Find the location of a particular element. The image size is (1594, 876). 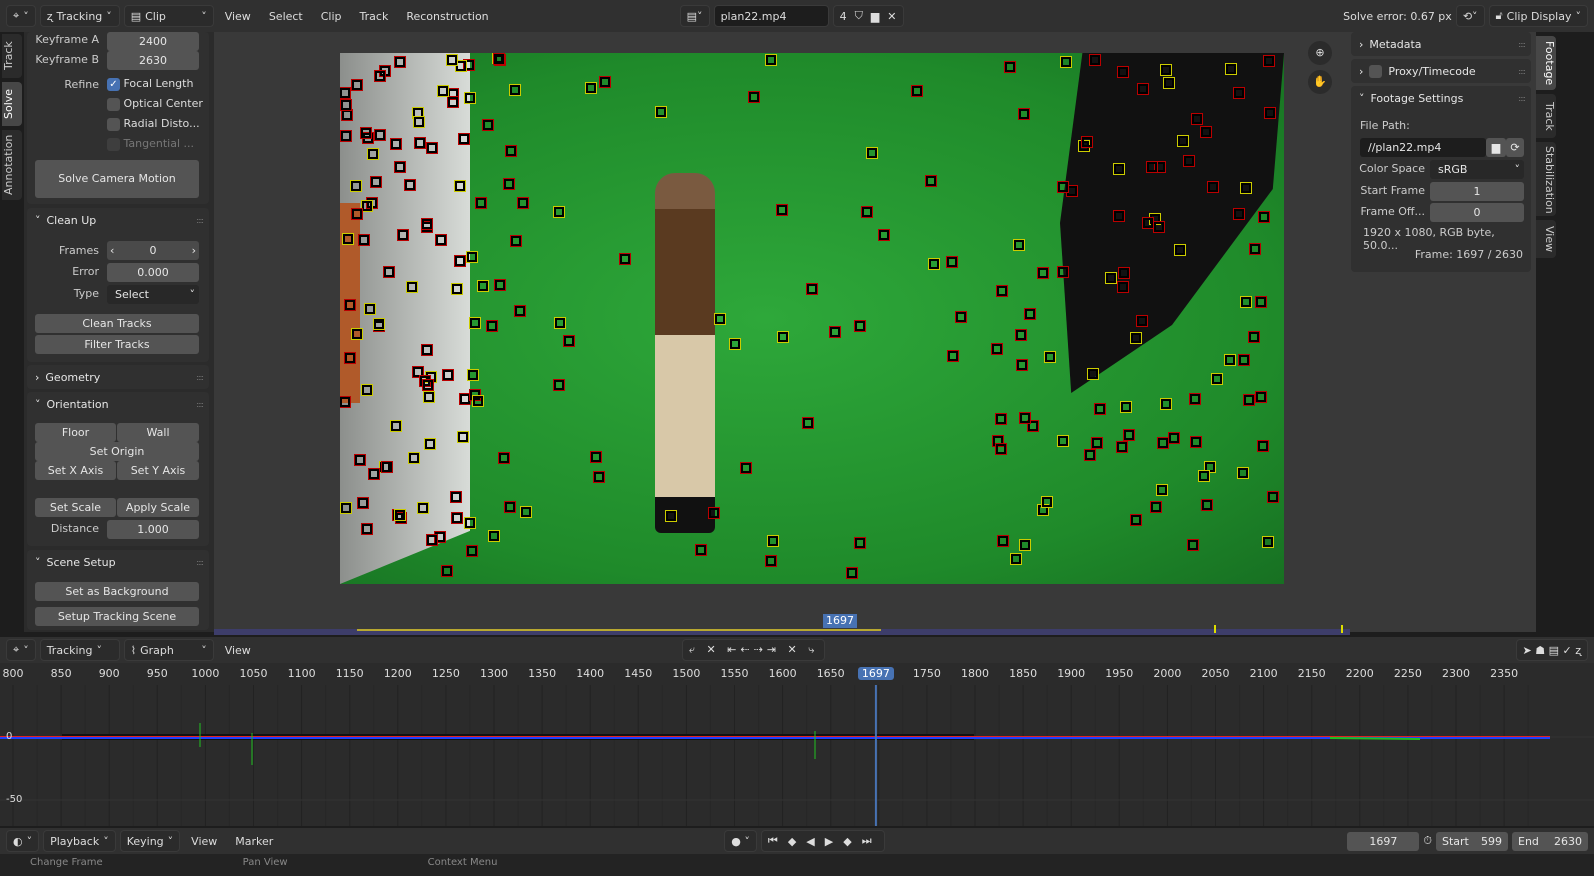

graph-filter-toggles: ➤ ☗ ▤ ✓ ʐ is located at coordinates (1551, 650).